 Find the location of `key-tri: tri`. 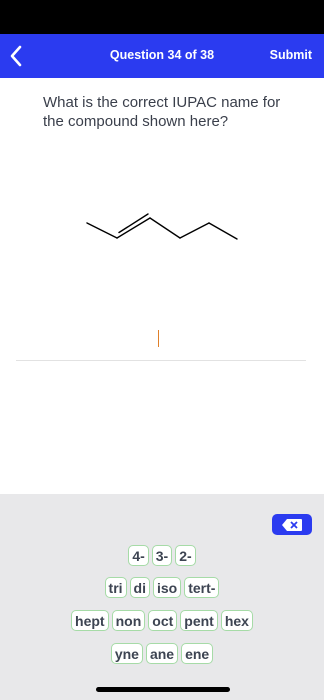

key-tri: tri is located at coordinates (115, 587).